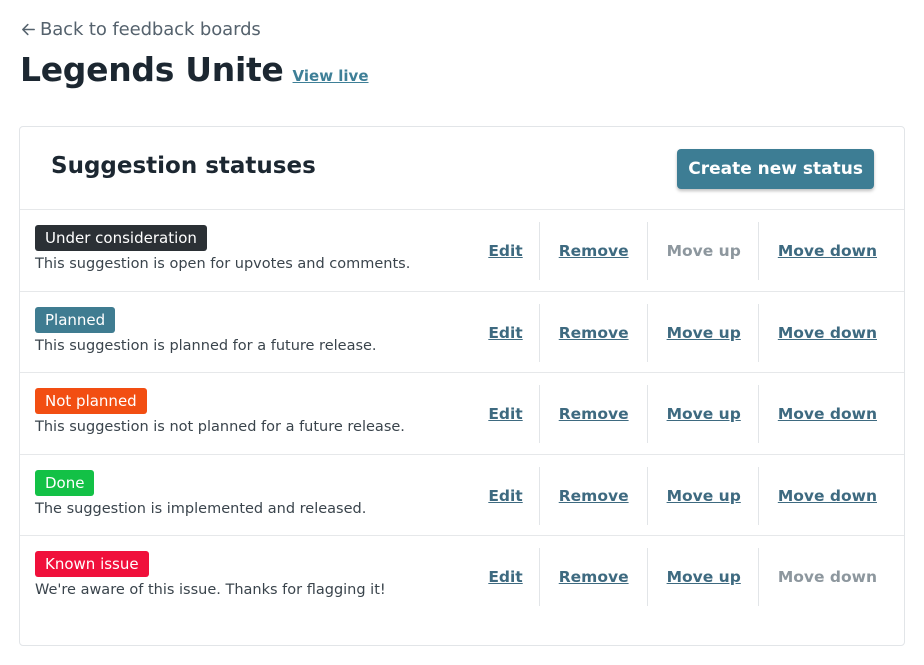  Describe the element at coordinates (28, 29) in the screenshot. I see `arrow-left-icon` at that location.